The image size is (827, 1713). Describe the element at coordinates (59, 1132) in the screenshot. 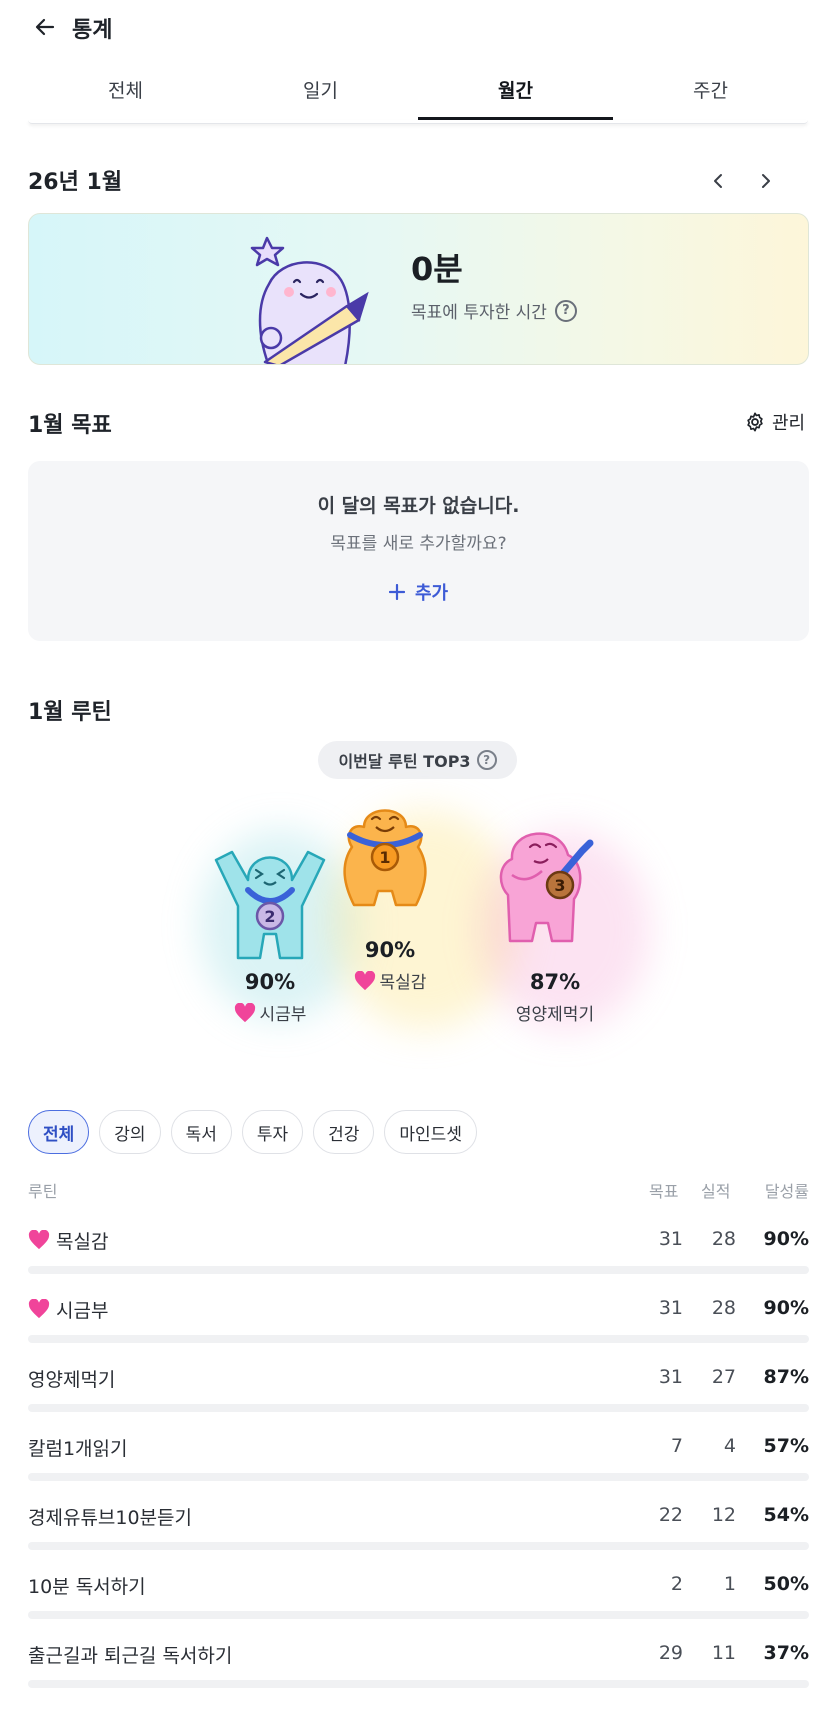

I see `filter-all: 전체` at that location.